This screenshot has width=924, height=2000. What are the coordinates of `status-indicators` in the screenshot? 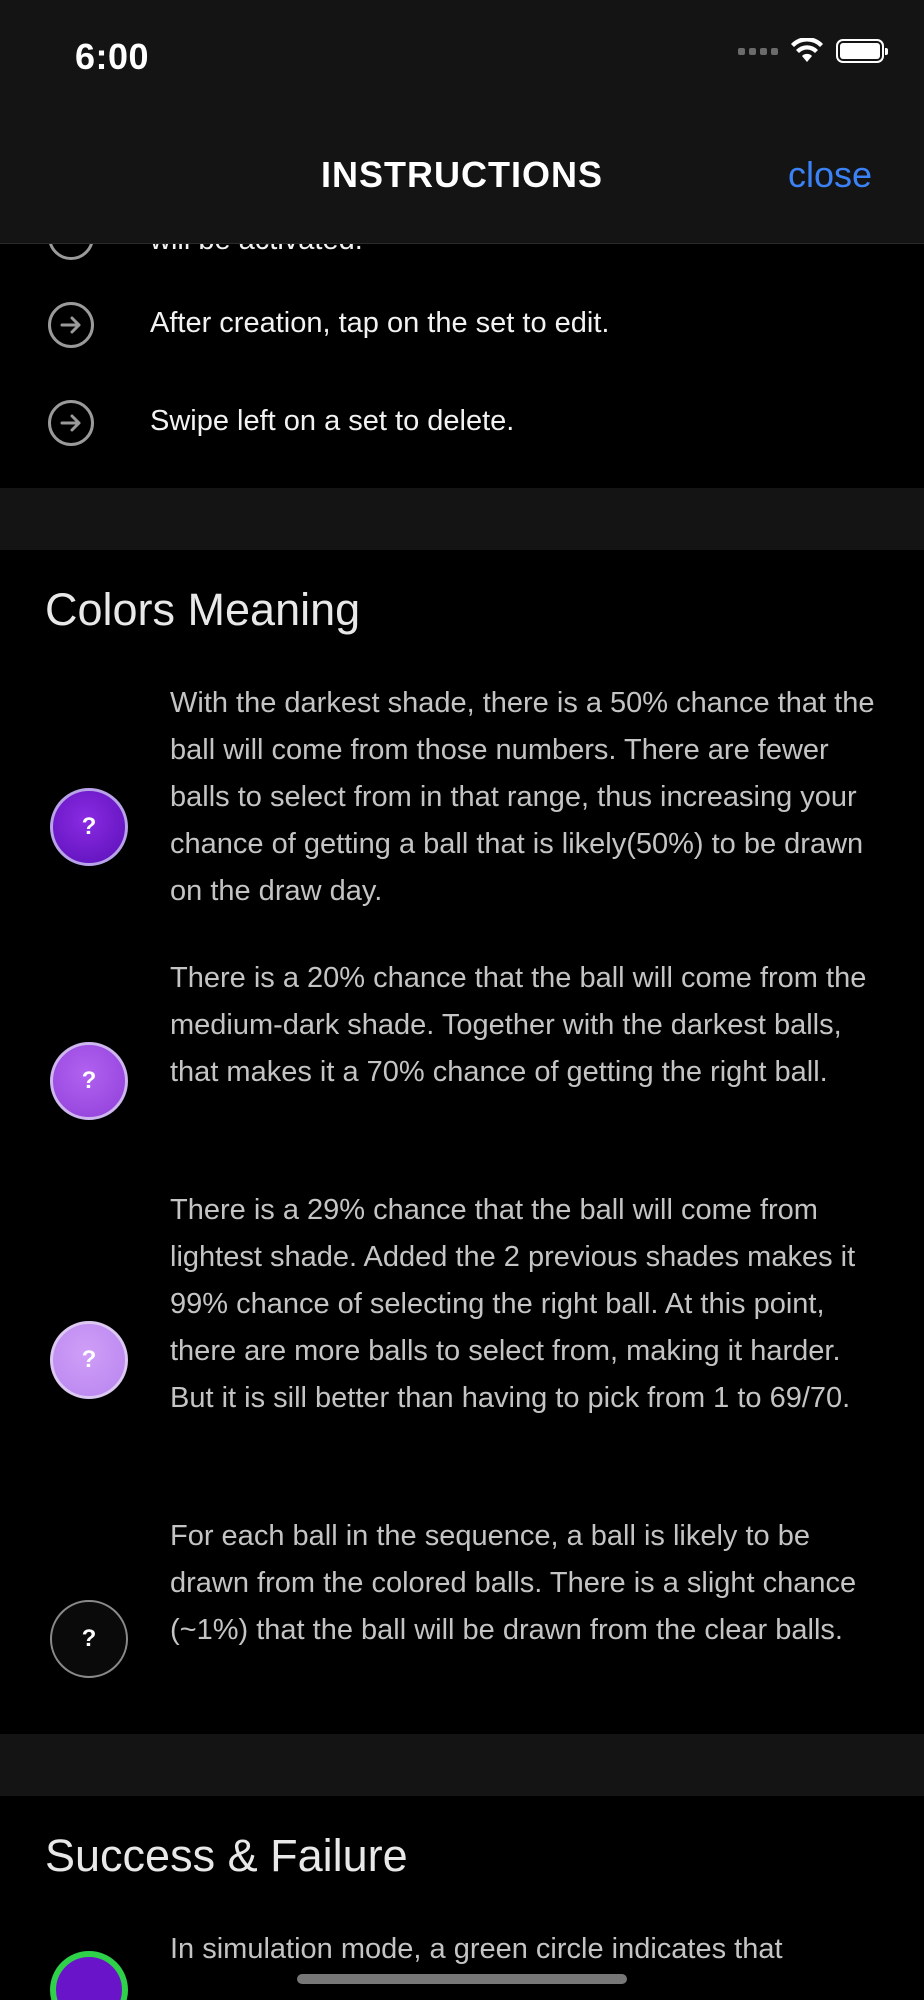 It's located at (813, 51).